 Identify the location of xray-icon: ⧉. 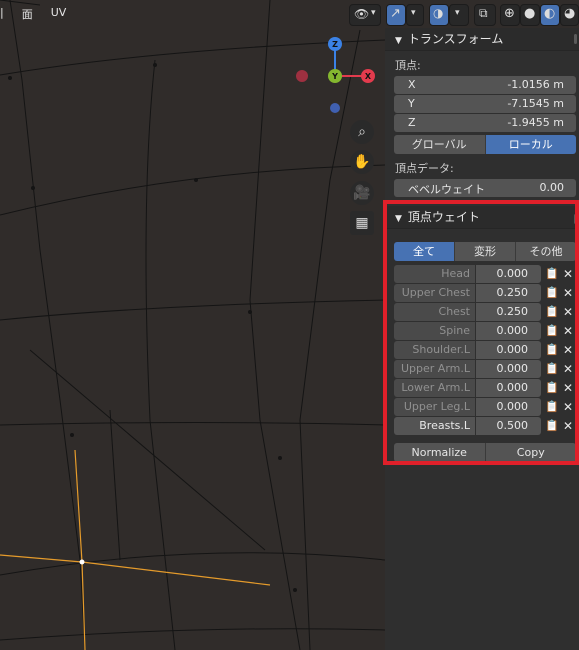
(483, 13).